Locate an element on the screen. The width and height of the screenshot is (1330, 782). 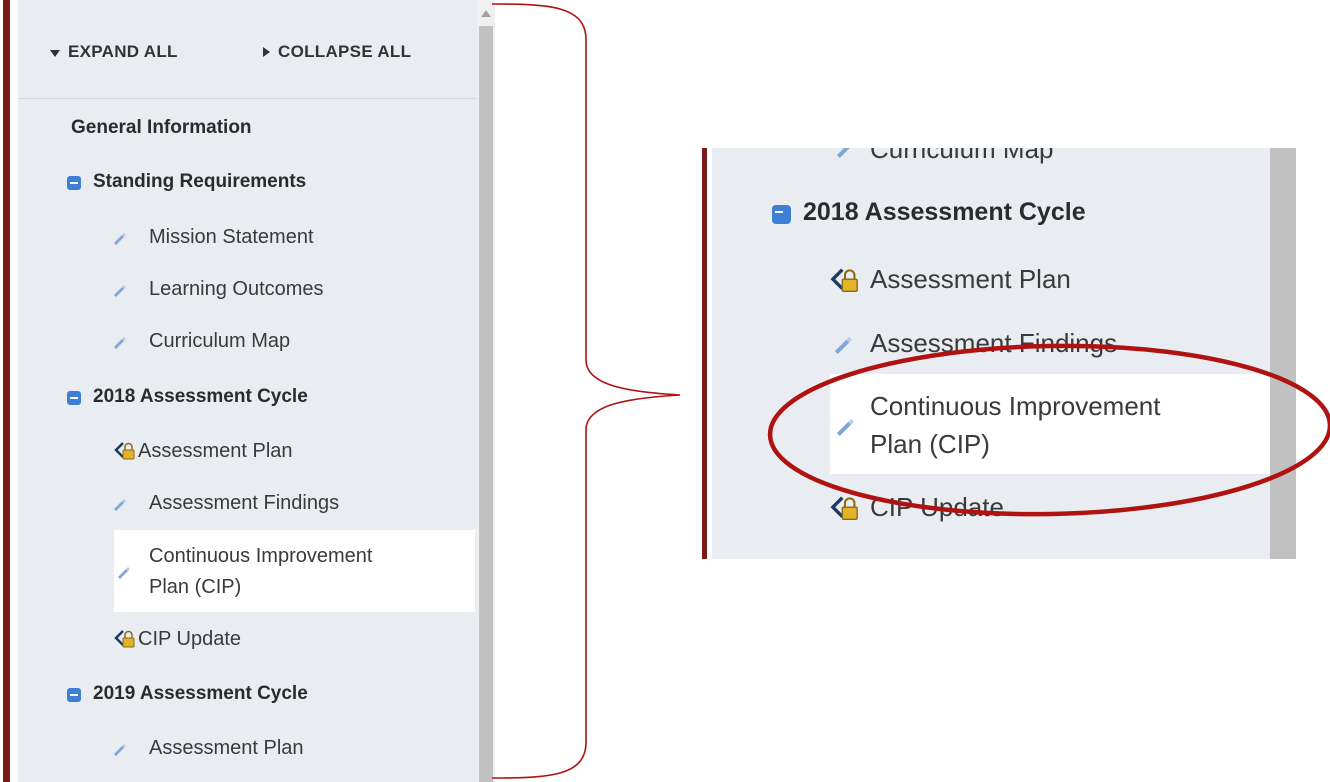
zoom-item-curriculum-map: Curriculum Map is located at coordinates (962, 156).